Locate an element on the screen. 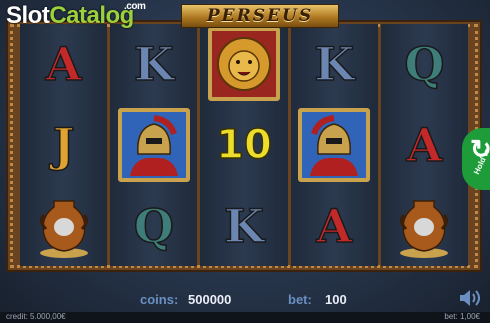 The width and height of the screenshot is (490, 323). reel-5: Q A is located at coordinates (424, 145).